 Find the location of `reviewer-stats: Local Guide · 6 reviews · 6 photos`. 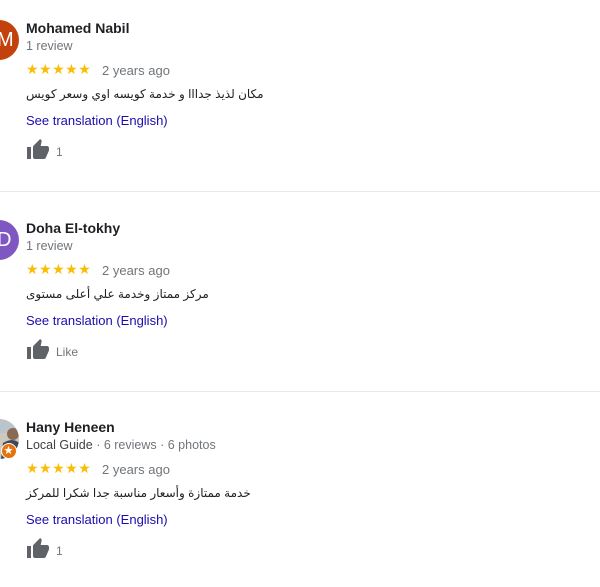

reviewer-stats: Local Guide · 6 reviews · 6 photos is located at coordinates (121, 445).